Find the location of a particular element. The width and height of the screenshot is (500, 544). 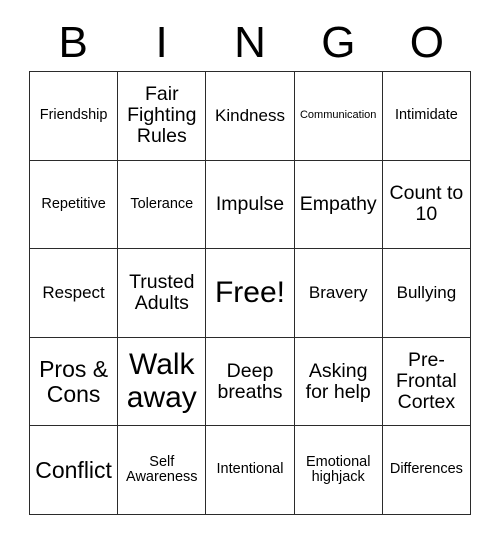

bingo-cell: Conflict is located at coordinates (74, 470).